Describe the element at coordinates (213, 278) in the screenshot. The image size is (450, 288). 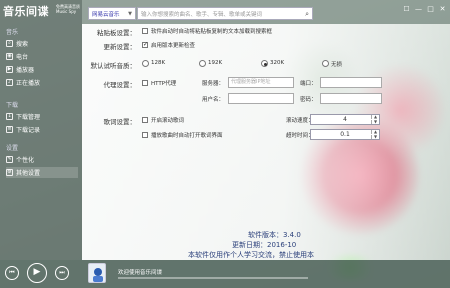
I see `progress-bar` at that location.